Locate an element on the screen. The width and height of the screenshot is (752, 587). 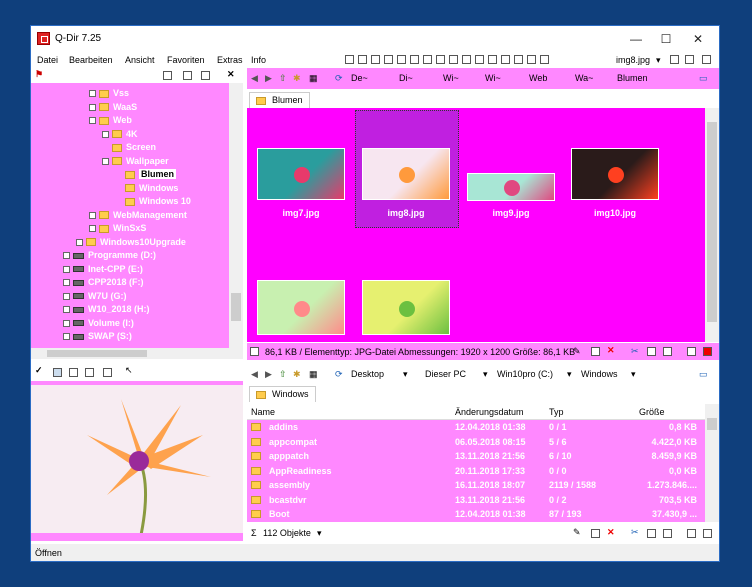
addr-bottom-3: Windows is located at coordinates (599, 374).